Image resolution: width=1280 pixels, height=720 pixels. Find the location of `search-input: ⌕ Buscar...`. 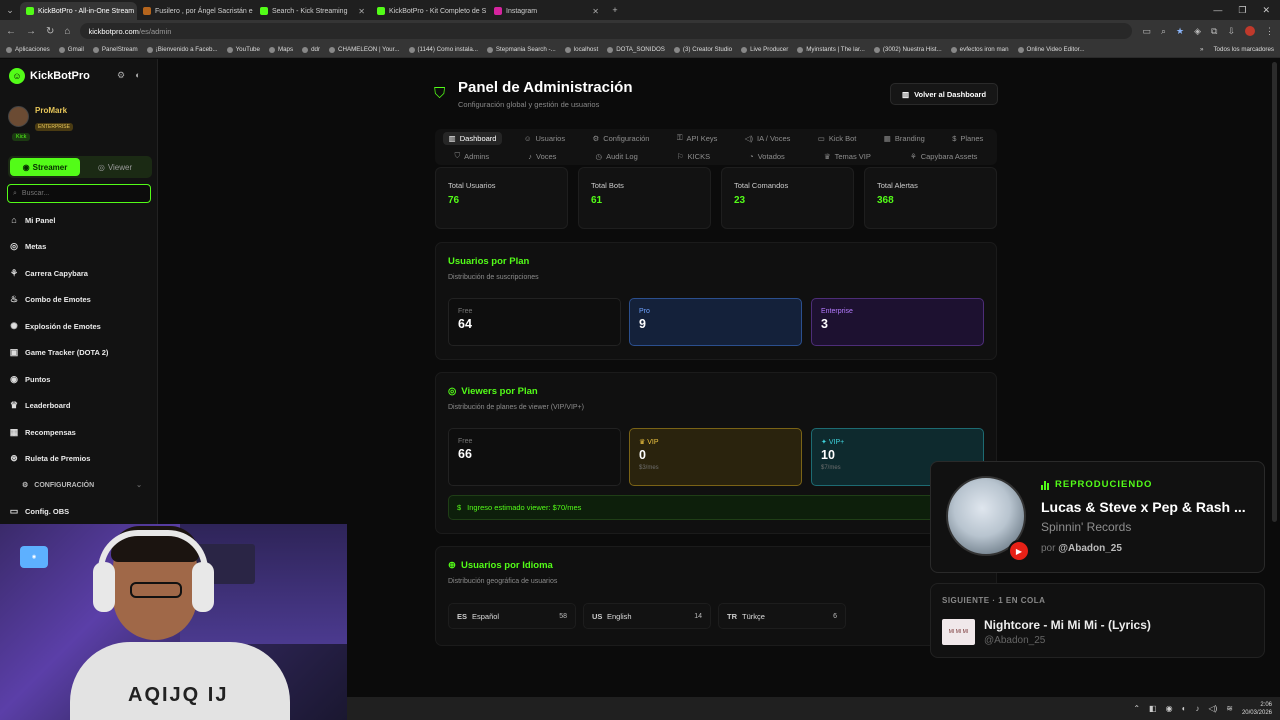

search-input: ⌕ Buscar... is located at coordinates (79, 193).